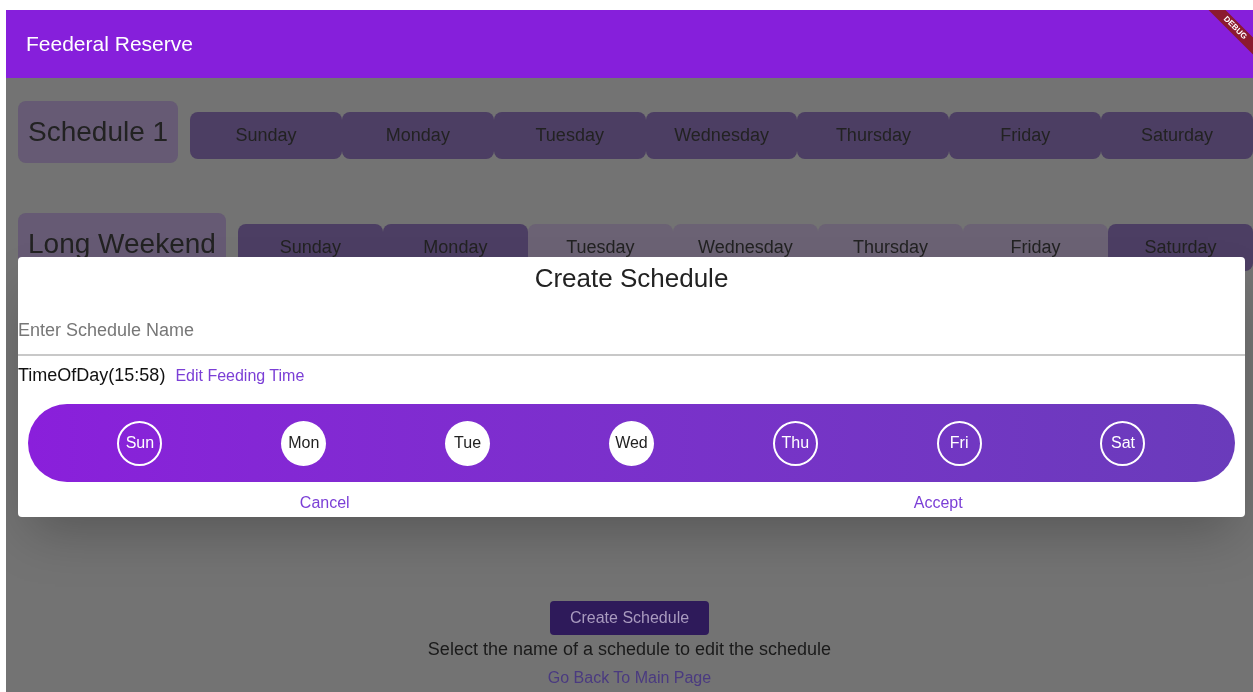  Describe the element at coordinates (629, 618) in the screenshot. I see `create-schedule-button: Create Schedule` at that location.